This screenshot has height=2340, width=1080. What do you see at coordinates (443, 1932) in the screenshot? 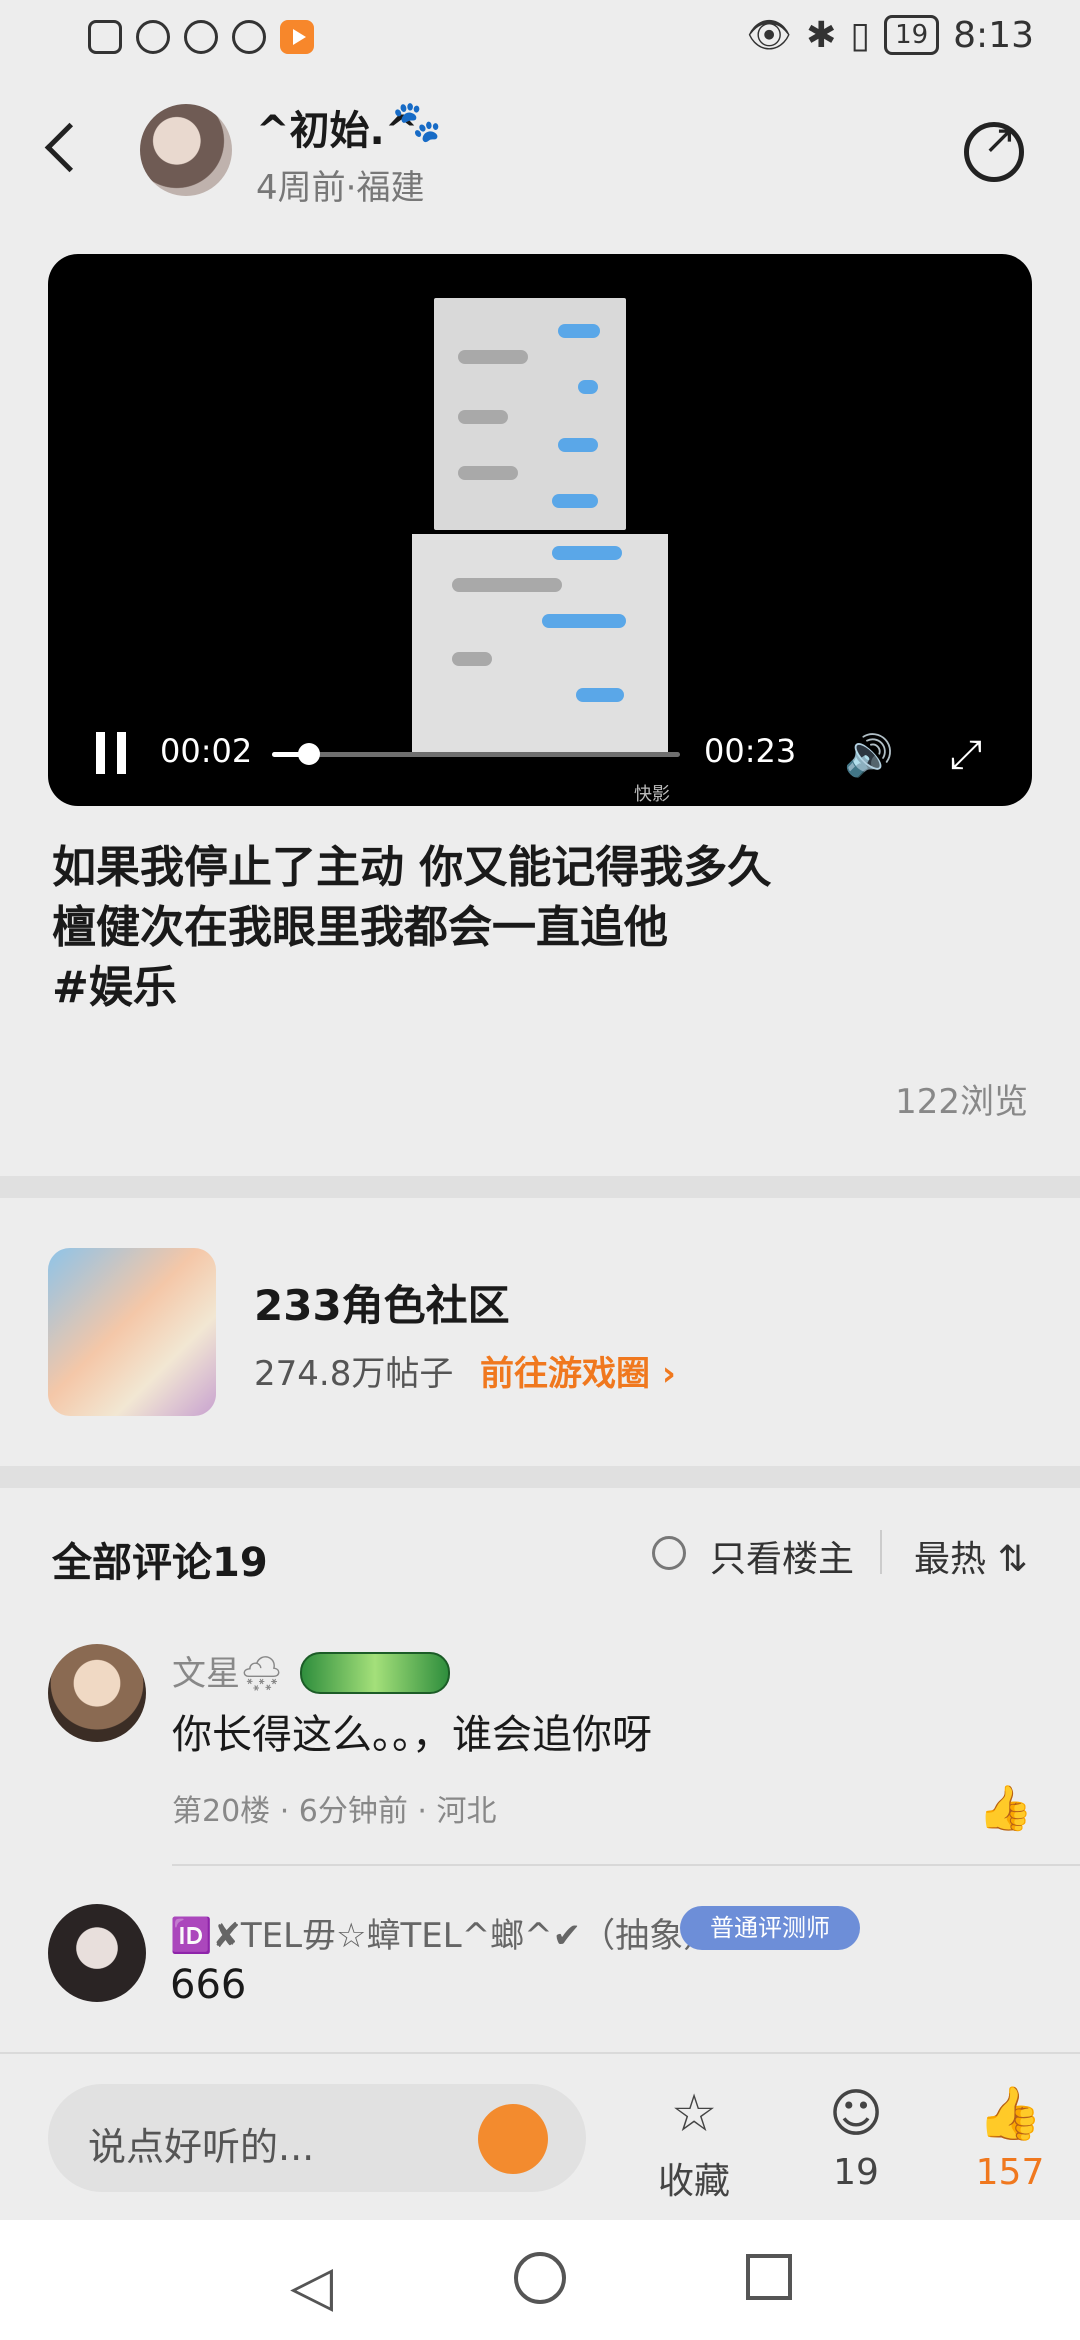
I see `commenter-name: 🆔✘TEL毋☆蟑TEL^螂^✔（抽象）` at bounding box center [443, 1932].